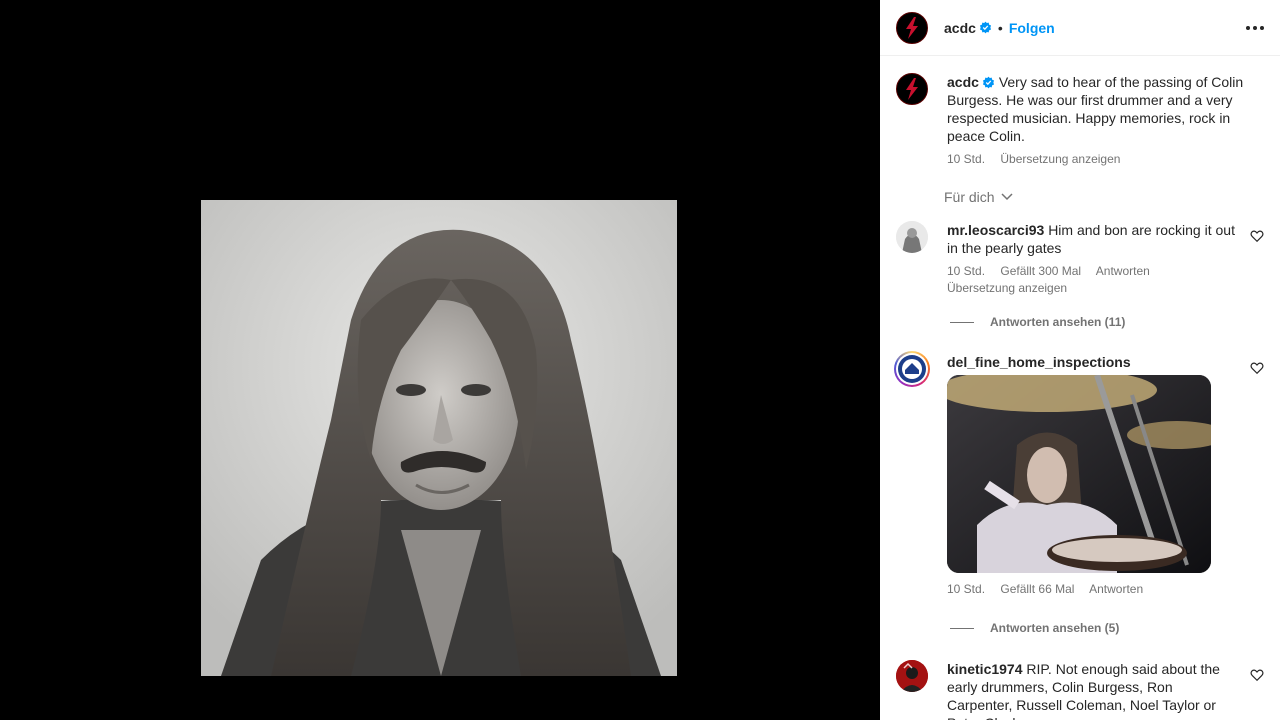 This screenshot has height=720, width=1280. I want to click on comment-translate-link: Übersetzung anzeigen, so click(1007, 288).